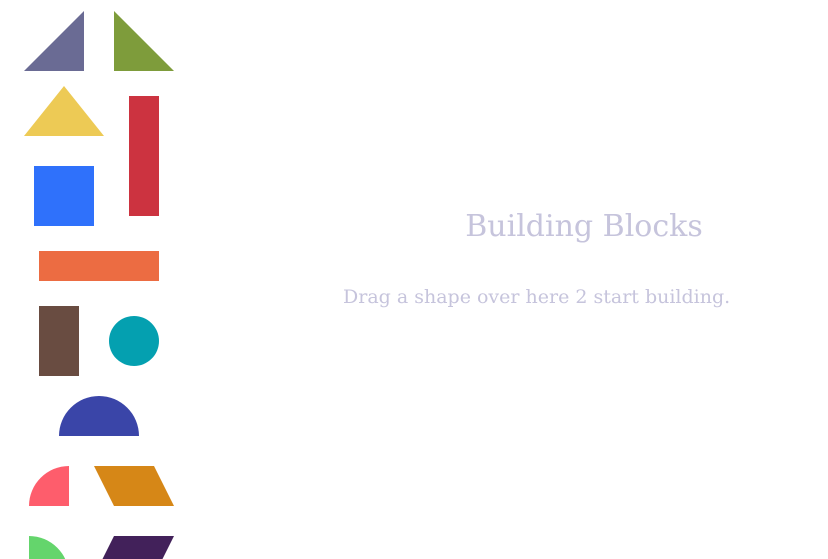 This screenshot has width=828, height=559. Describe the element at coordinates (134, 486) in the screenshot. I see `amber-parallelogram-block` at that location.